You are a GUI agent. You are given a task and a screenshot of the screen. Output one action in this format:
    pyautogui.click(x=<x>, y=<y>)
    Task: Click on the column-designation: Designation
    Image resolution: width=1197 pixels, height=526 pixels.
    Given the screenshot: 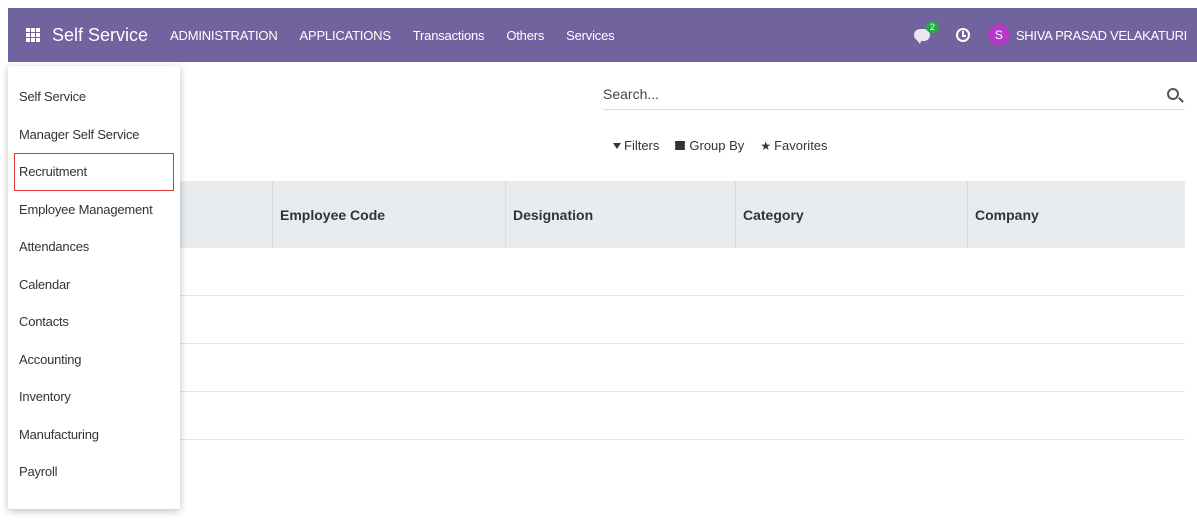 What is the action you would take?
    pyautogui.click(x=620, y=214)
    